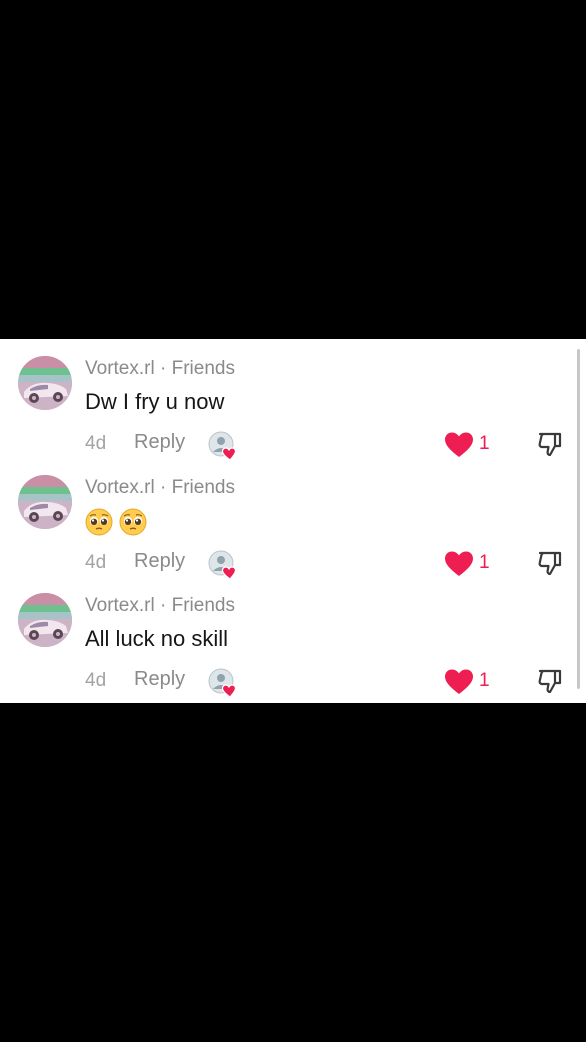  What do you see at coordinates (293, 517) in the screenshot?
I see `comment-item: Vortex.rl · Friends 4d Reply 1` at bounding box center [293, 517].